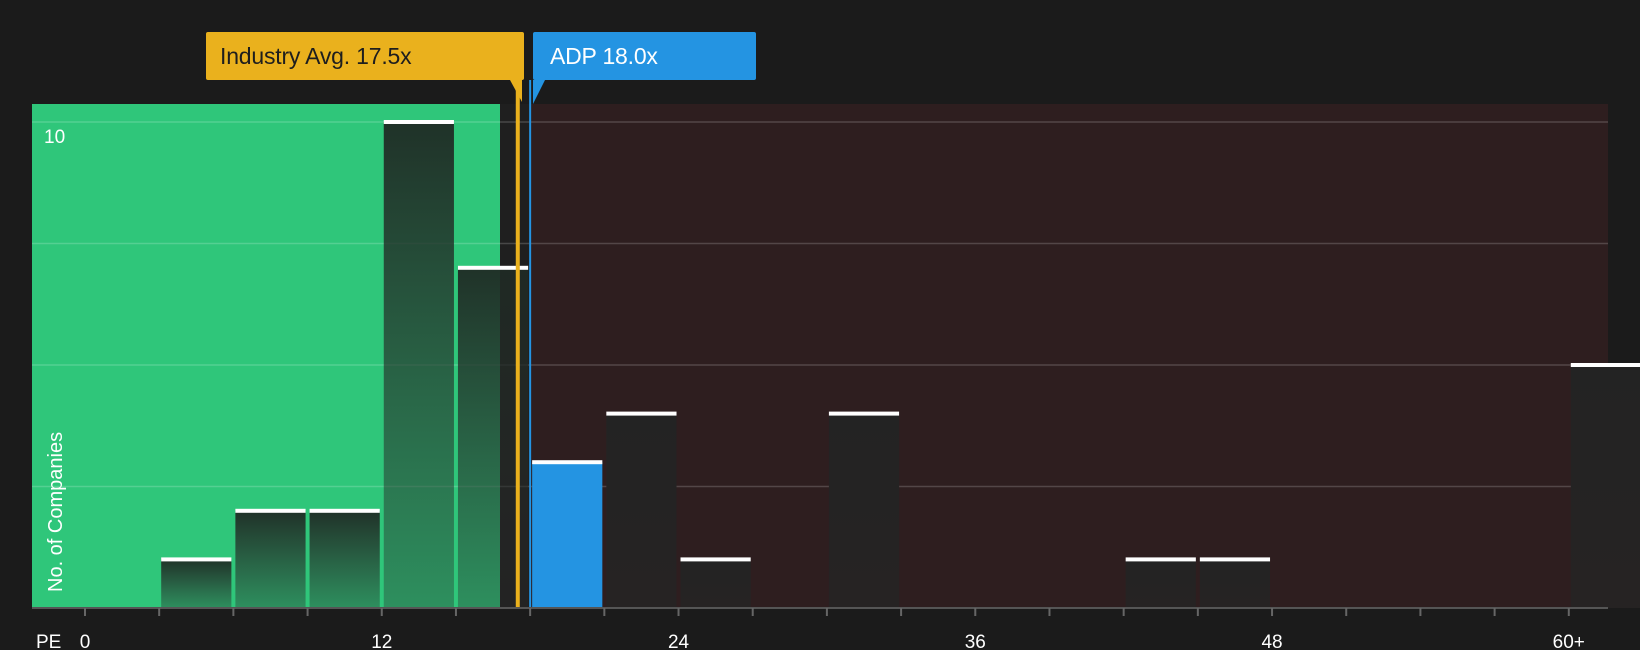 The image size is (1640, 650). I want to click on company-pe-label: ADP 18.0x, so click(644, 56).